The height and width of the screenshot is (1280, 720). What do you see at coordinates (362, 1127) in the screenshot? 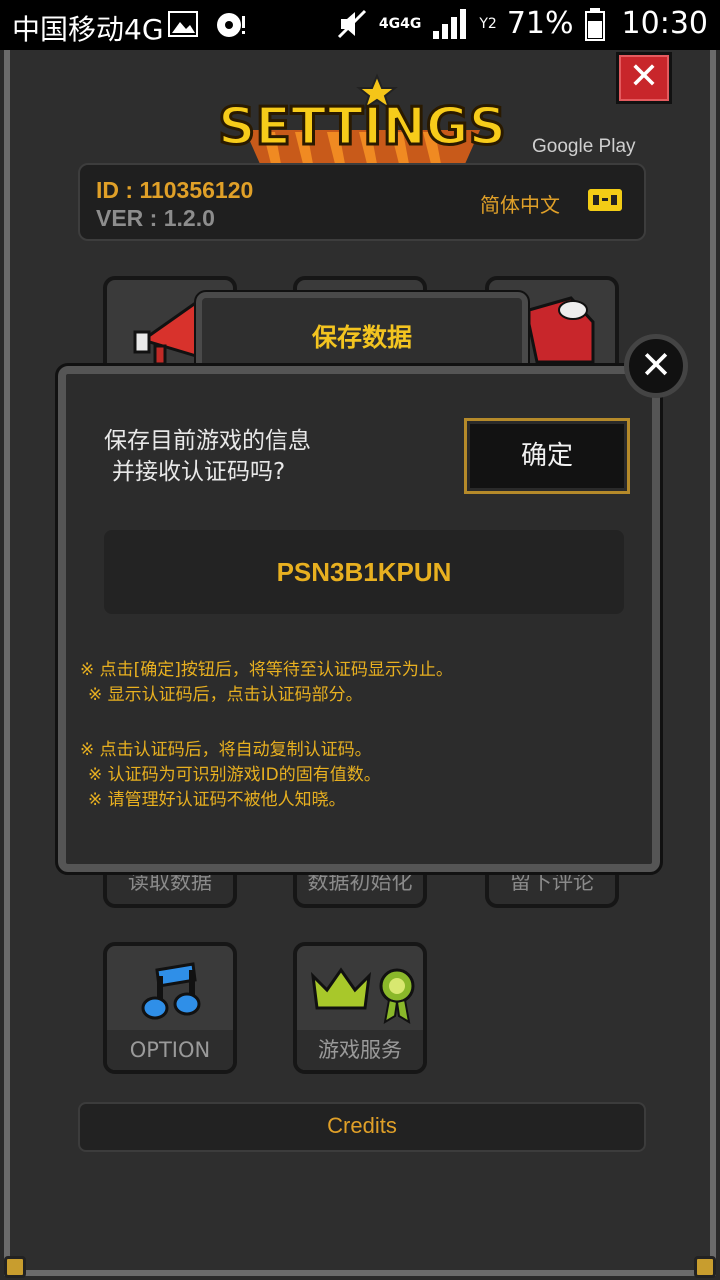
I see `credits-button: Credits` at bounding box center [362, 1127].